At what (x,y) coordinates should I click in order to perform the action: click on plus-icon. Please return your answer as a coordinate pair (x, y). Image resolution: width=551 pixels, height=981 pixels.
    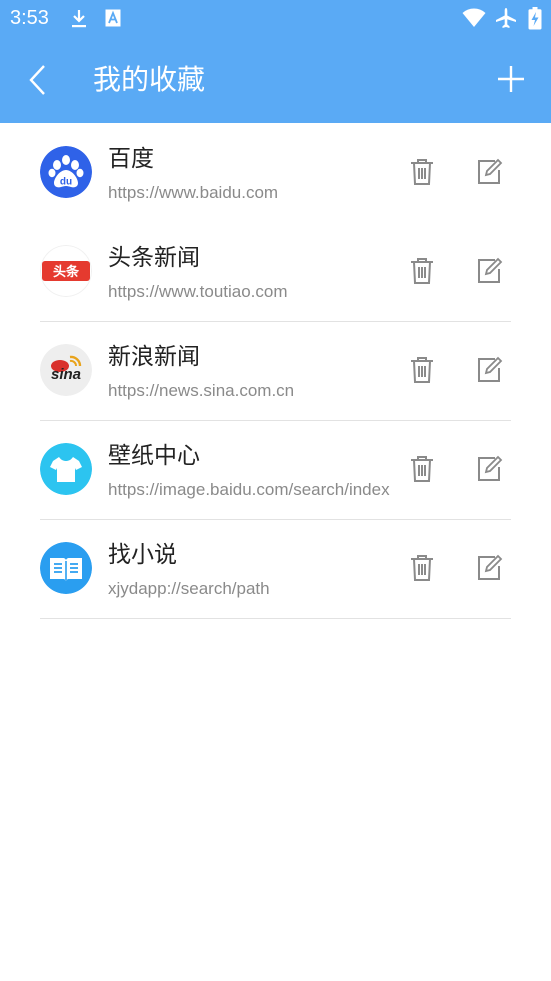
    Looking at the image, I should click on (511, 79).